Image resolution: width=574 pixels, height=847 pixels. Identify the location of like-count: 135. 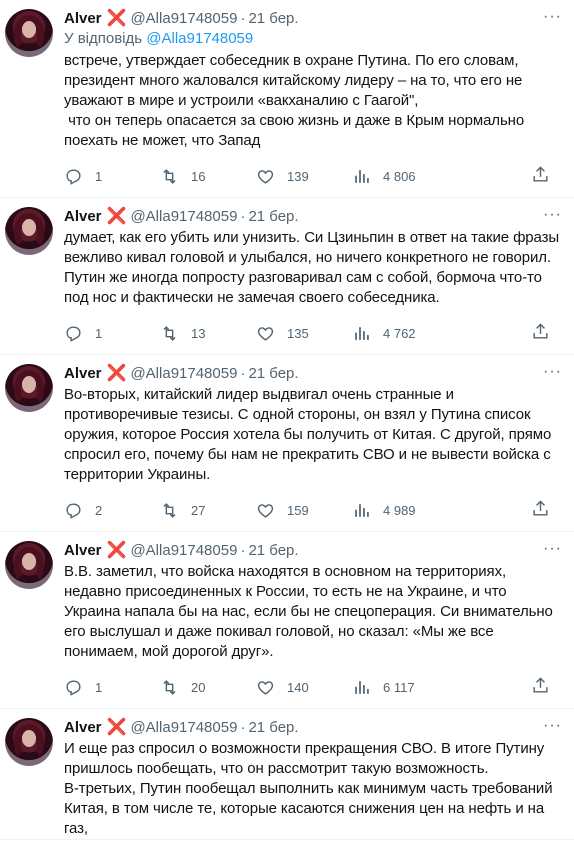
(298, 333).